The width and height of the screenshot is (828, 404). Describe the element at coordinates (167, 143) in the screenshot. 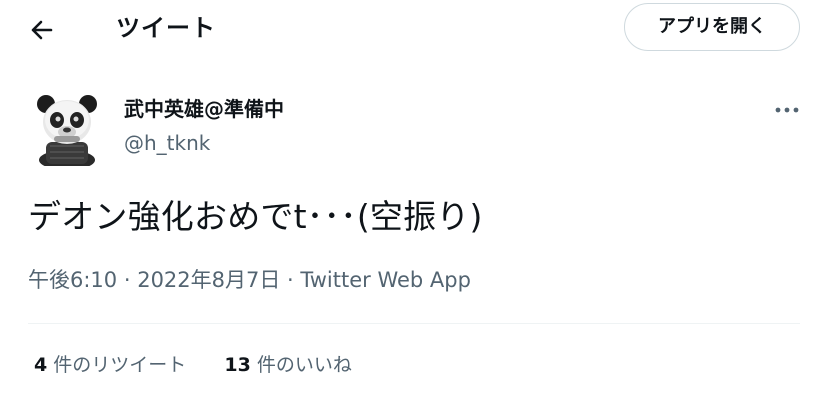

I see `user-handle: @h_tknk` at that location.